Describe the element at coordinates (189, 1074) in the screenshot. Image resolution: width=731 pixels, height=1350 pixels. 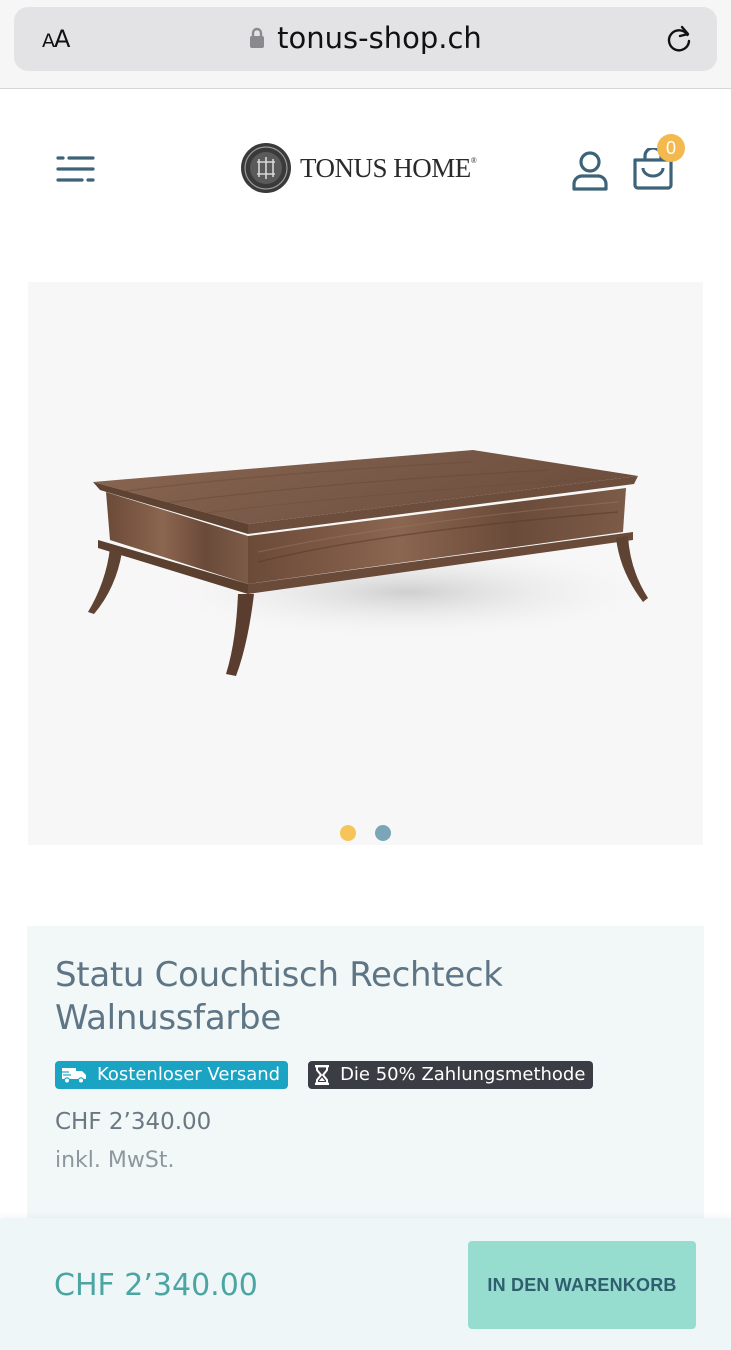
I see `free-shipping-label: Kostenloser Versand` at that location.